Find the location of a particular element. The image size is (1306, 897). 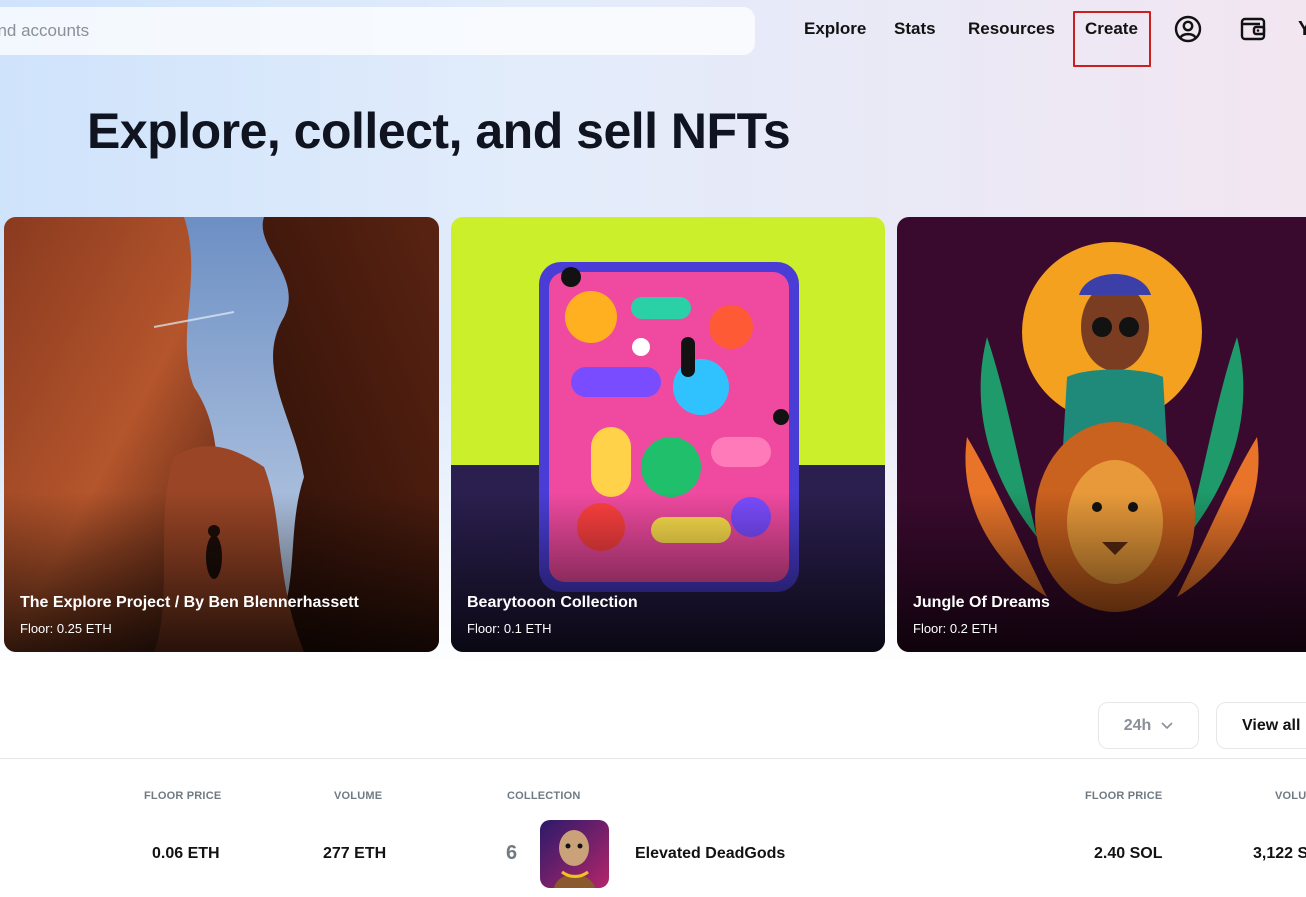

col-header-volume: VOLUME is located at coordinates (358, 796).